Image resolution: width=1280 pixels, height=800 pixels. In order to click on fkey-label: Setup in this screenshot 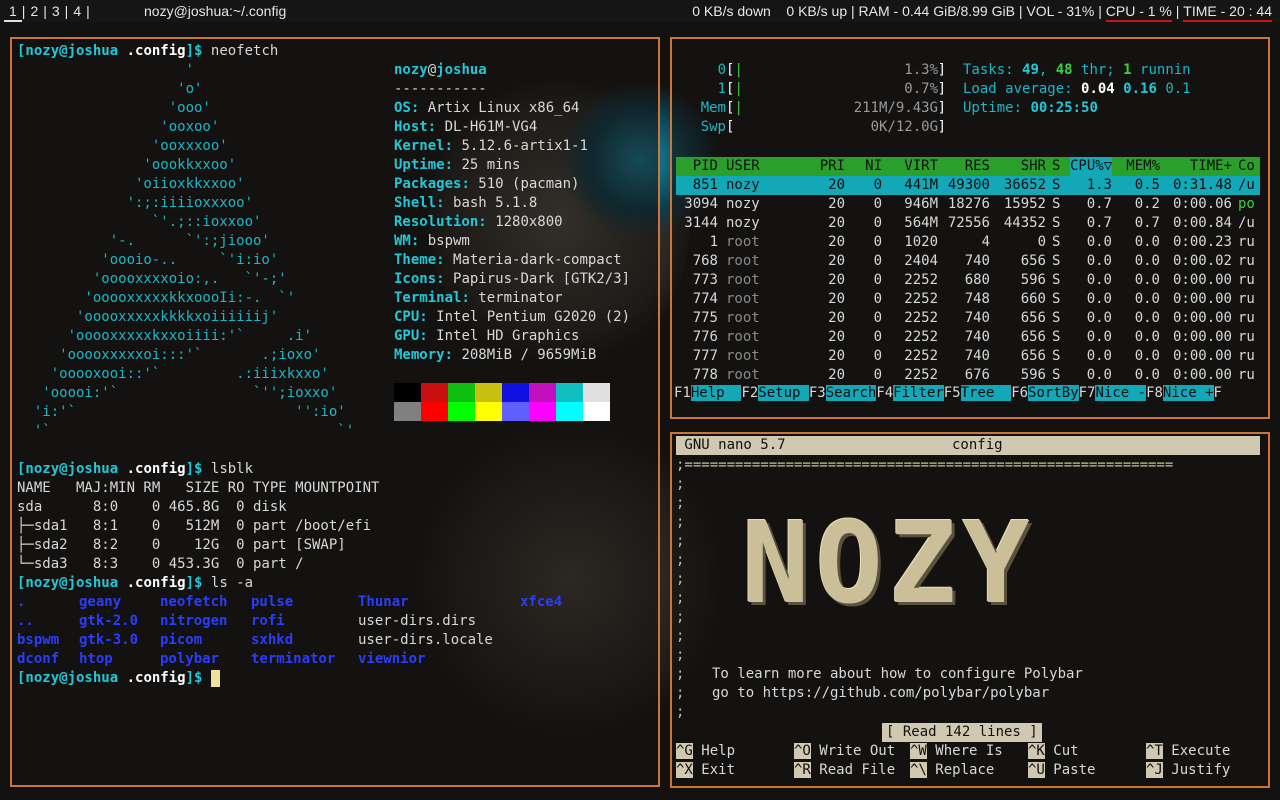, I will do `click(783, 393)`.